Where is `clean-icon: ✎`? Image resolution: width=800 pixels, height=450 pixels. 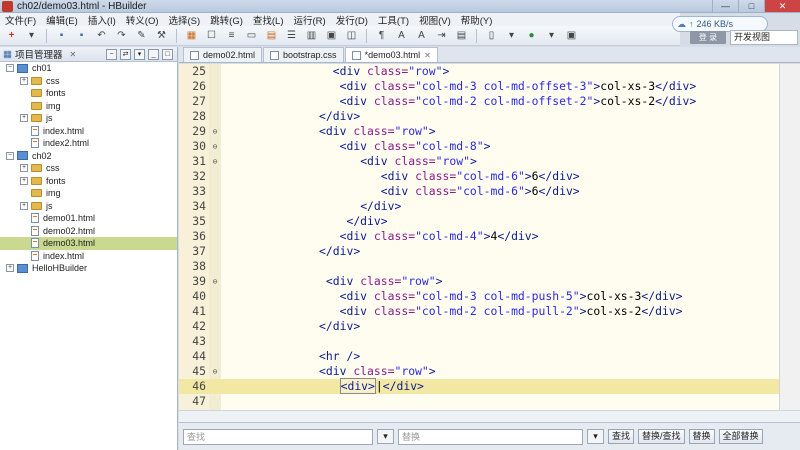
clean-icon: ✎ is located at coordinates (141, 35).